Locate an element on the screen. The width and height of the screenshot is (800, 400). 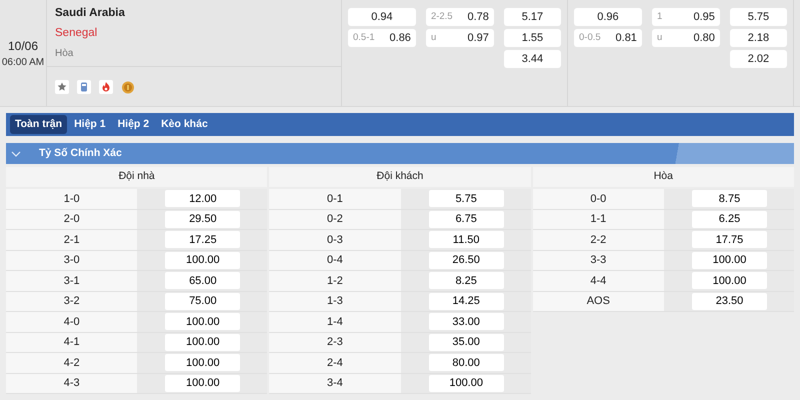
tab: Hiệp 1 is located at coordinates (90, 124).